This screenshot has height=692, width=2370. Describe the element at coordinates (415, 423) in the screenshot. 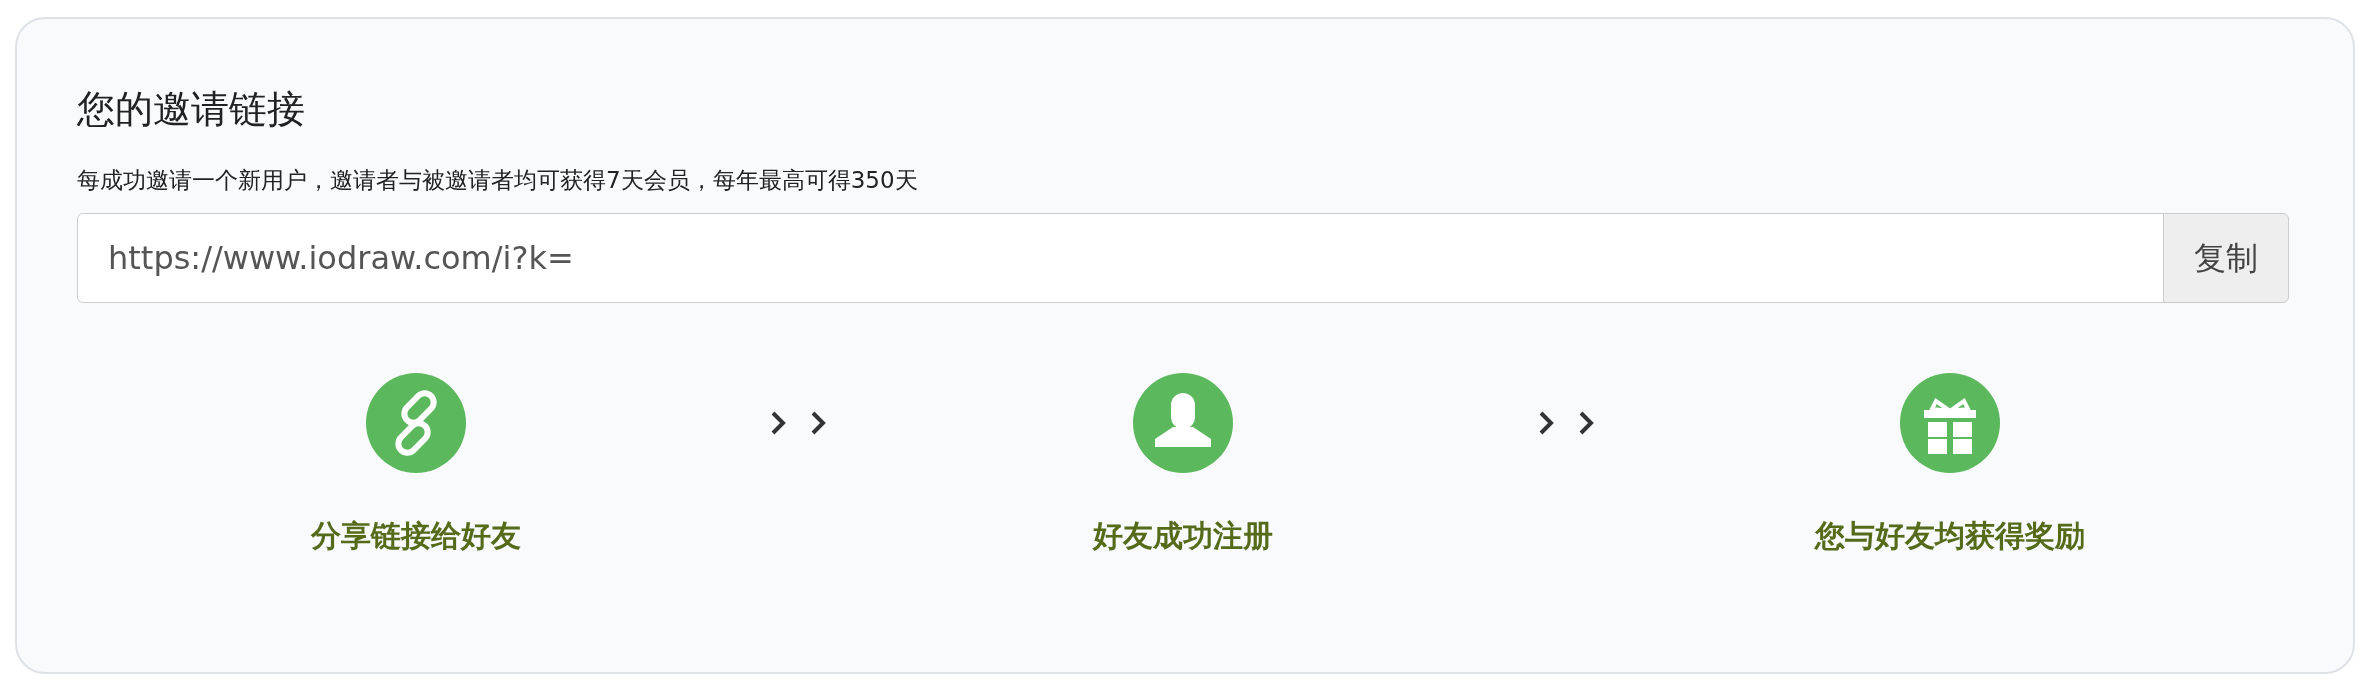

I see `link-icon` at that location.